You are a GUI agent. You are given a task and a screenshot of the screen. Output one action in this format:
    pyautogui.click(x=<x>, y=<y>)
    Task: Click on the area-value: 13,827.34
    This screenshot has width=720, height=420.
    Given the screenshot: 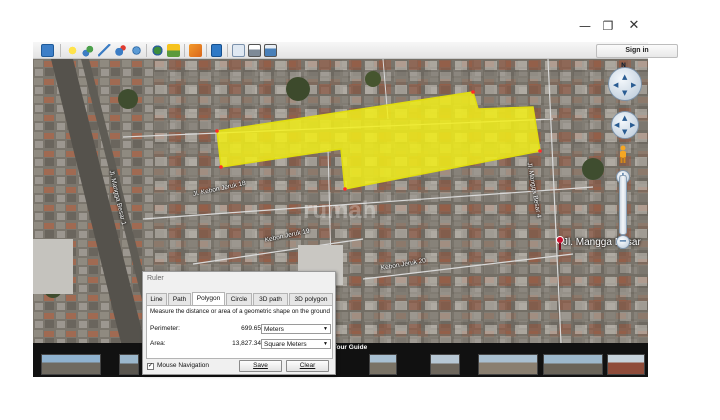 What is the action you would take?
    pyautogui.click(x=246, y=343)
    